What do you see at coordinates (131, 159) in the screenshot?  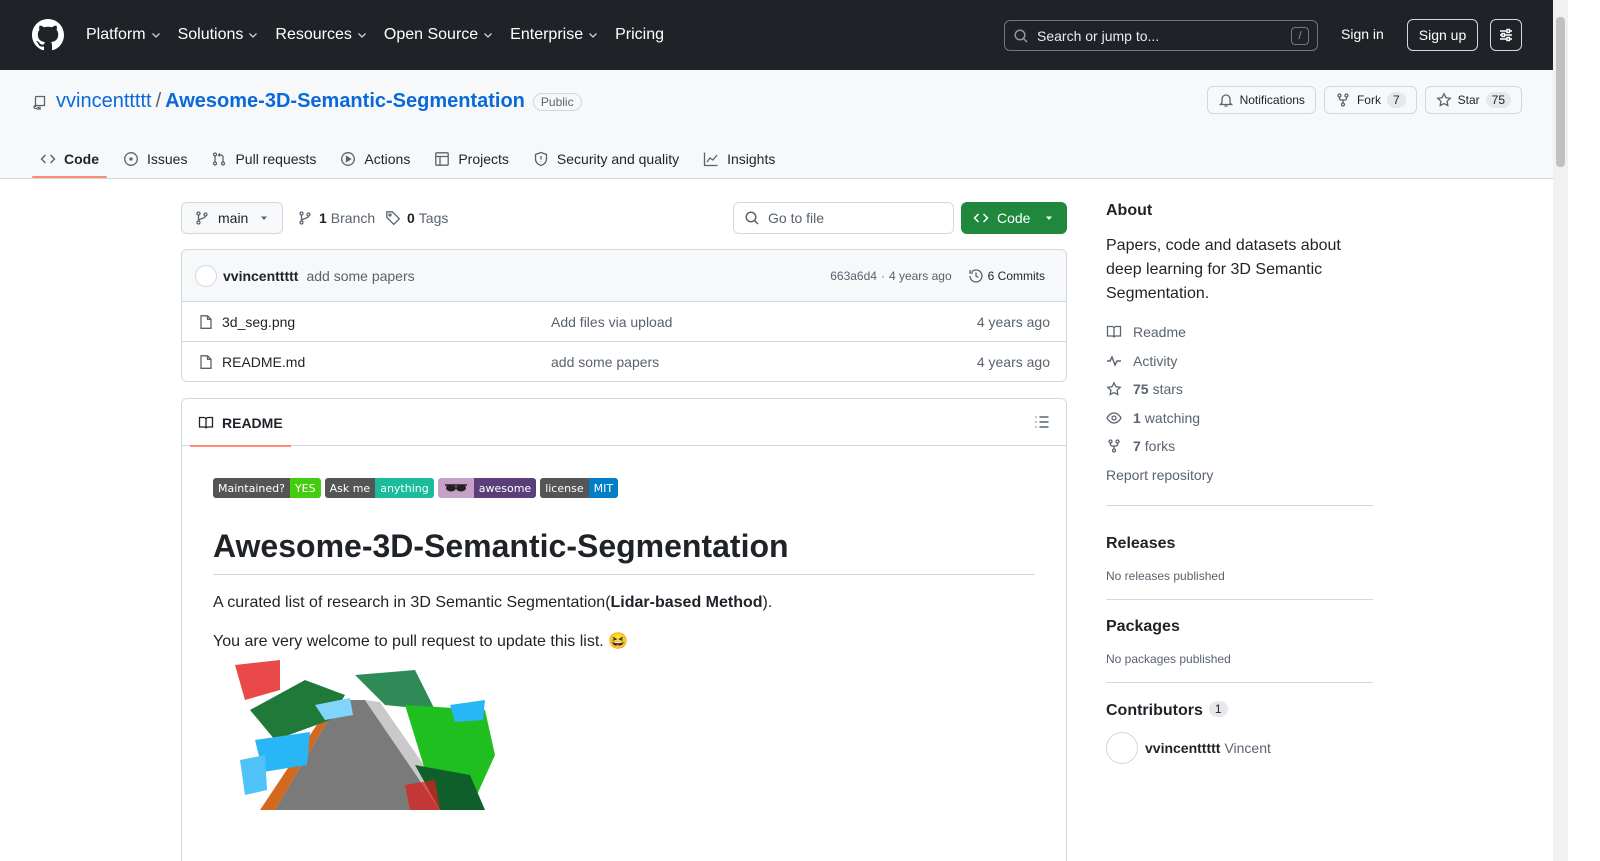 I see `issue-icon` at bounding box center [131, 159].